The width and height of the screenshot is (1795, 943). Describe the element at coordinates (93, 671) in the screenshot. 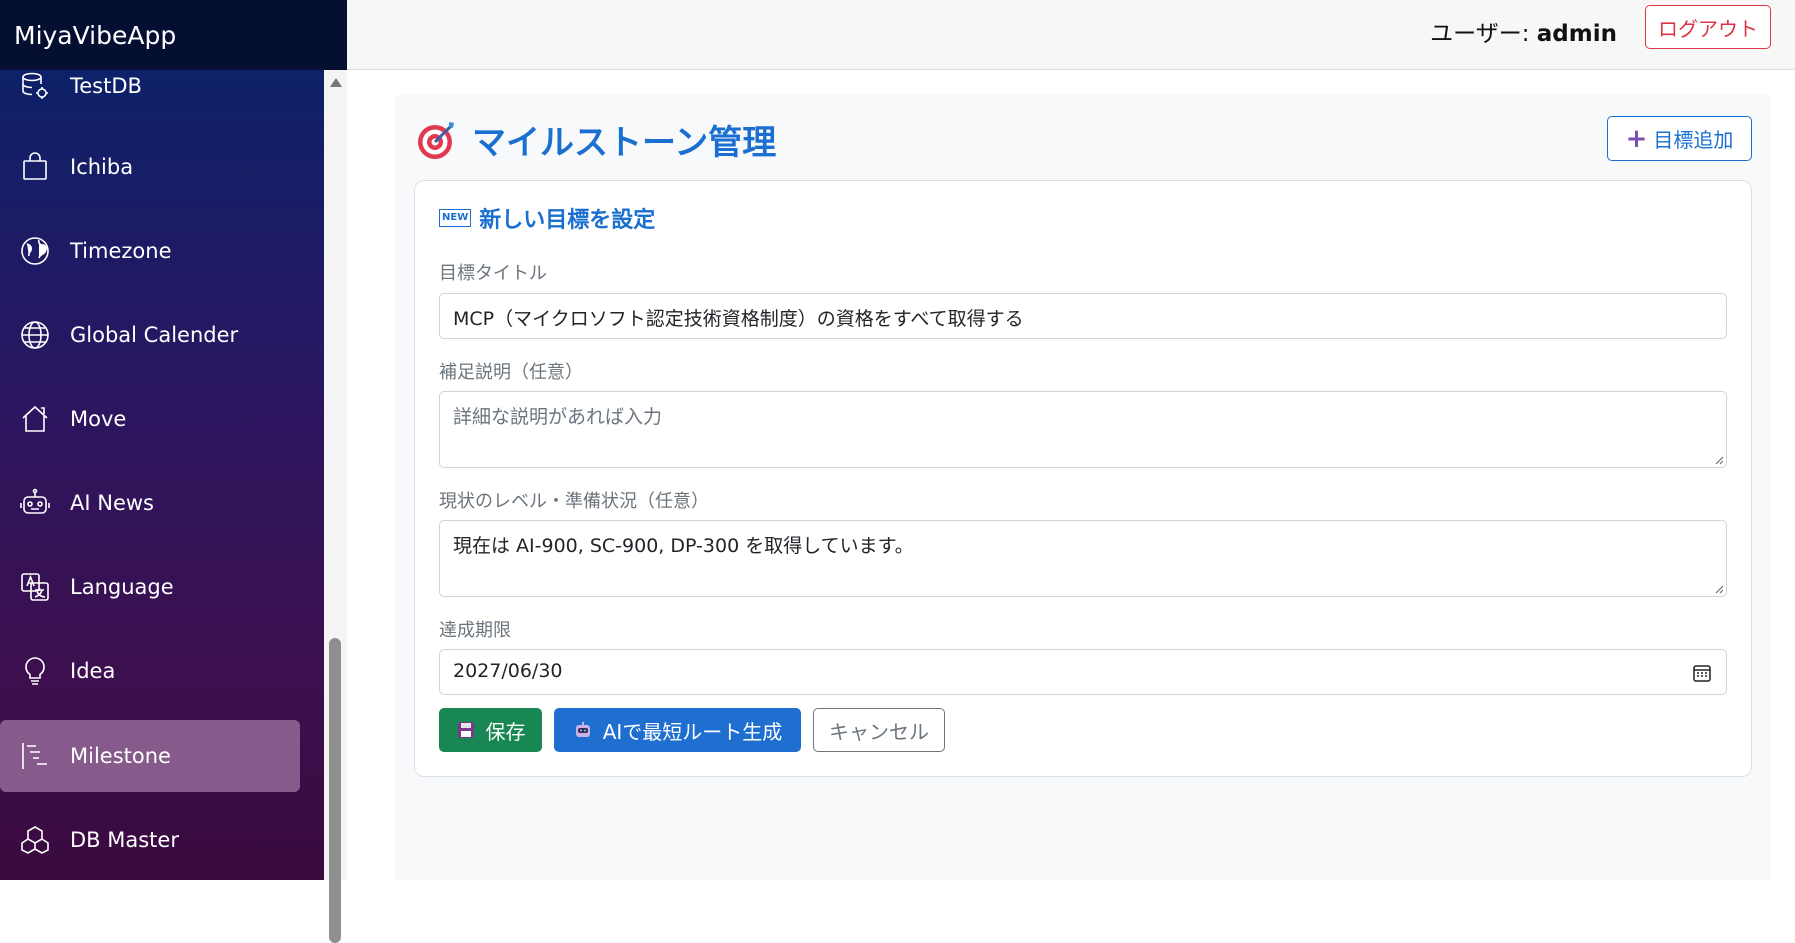

I see `sidebar-item-label: Idea` at that location.